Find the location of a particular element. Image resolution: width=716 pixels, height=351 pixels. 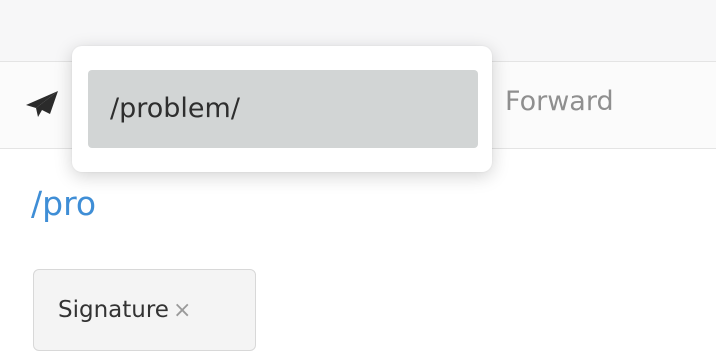

path-link: /pro is located at coordinates (63, 204).